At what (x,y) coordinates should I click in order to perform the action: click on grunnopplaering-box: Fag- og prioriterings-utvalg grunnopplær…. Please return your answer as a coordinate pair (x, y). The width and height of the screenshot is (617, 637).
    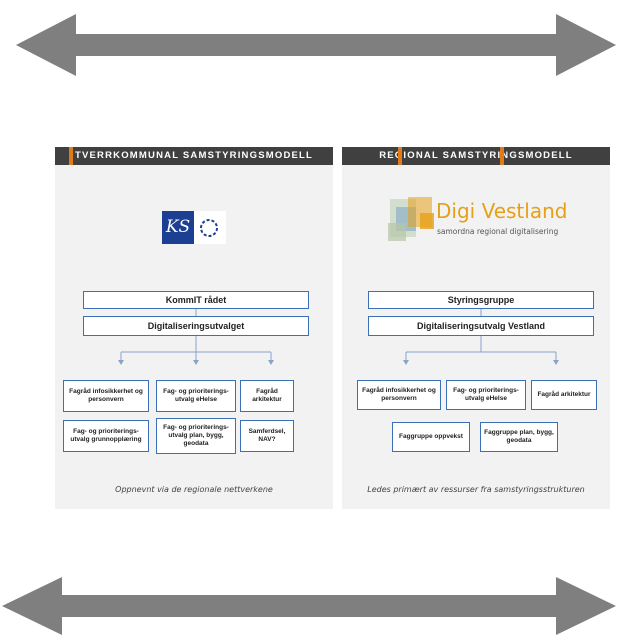
    Looking at the image, I should click on (106, 436).